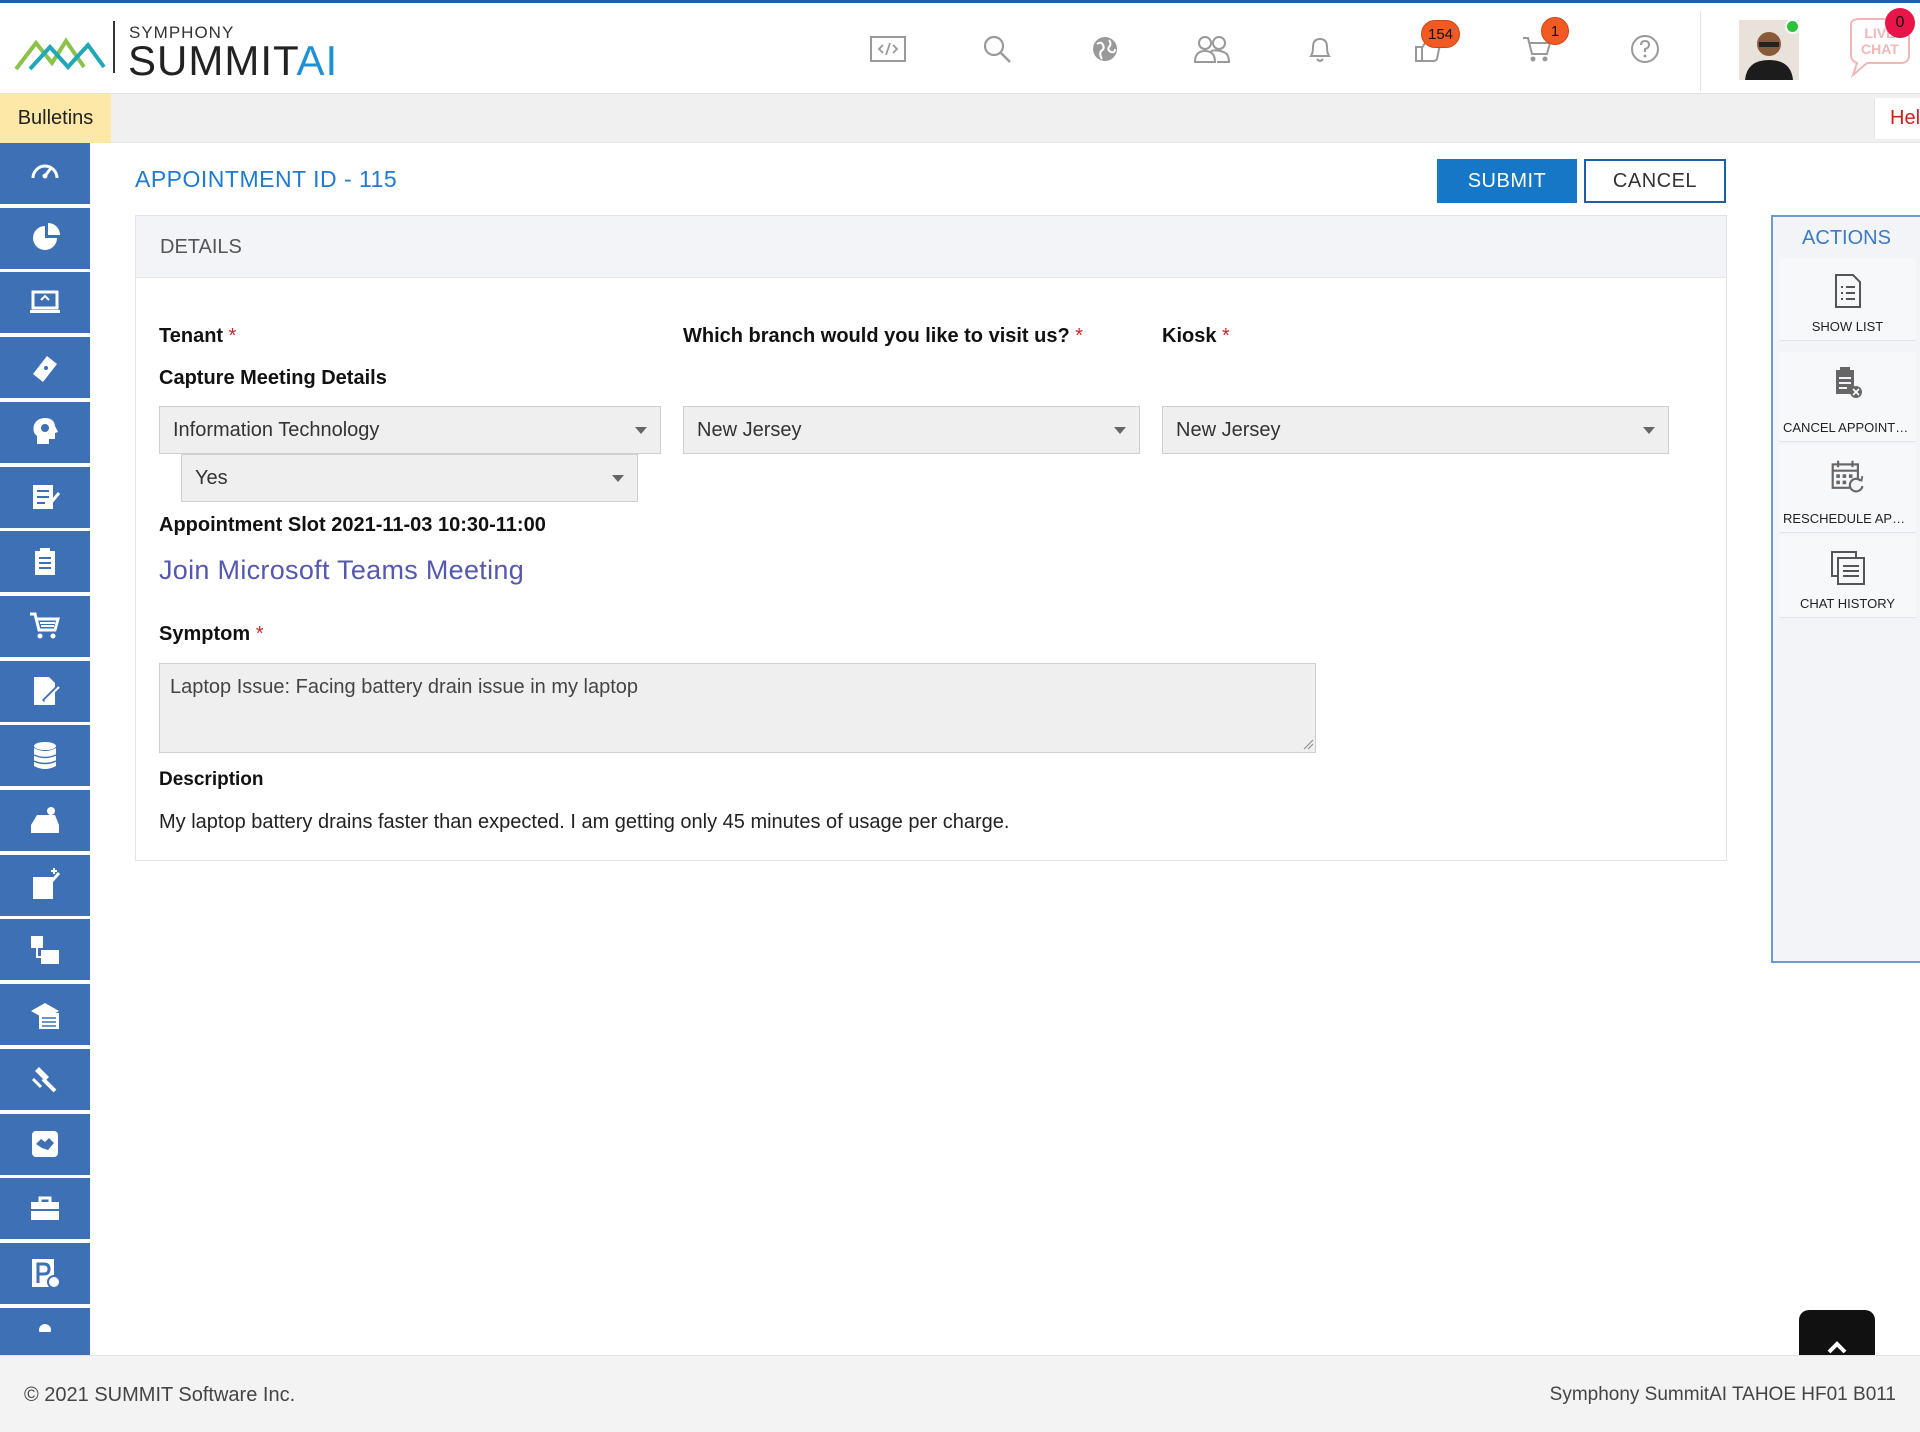  I want to click on pie-chart-icon, so click(46, 237).